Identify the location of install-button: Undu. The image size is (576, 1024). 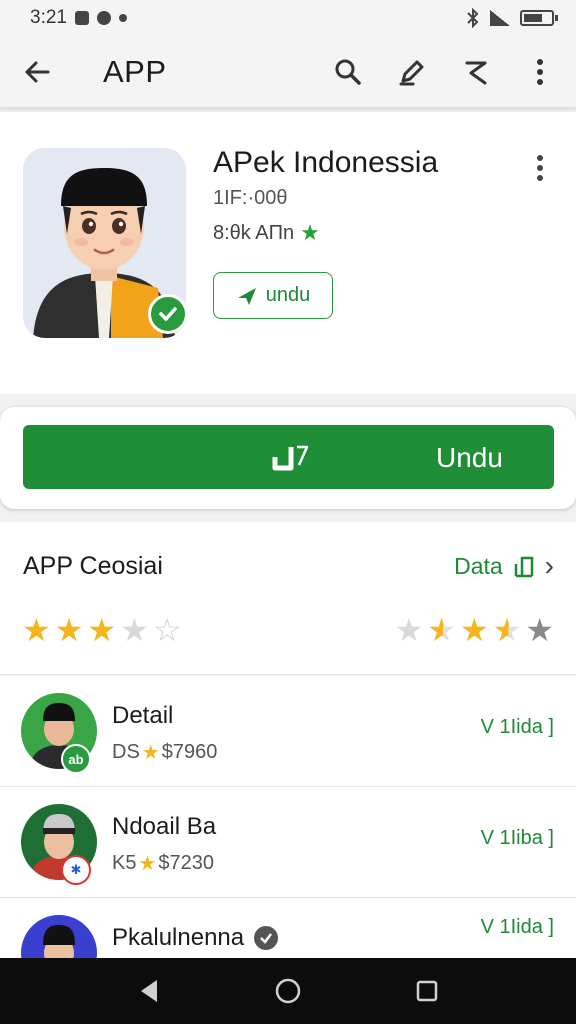
(288, 457).